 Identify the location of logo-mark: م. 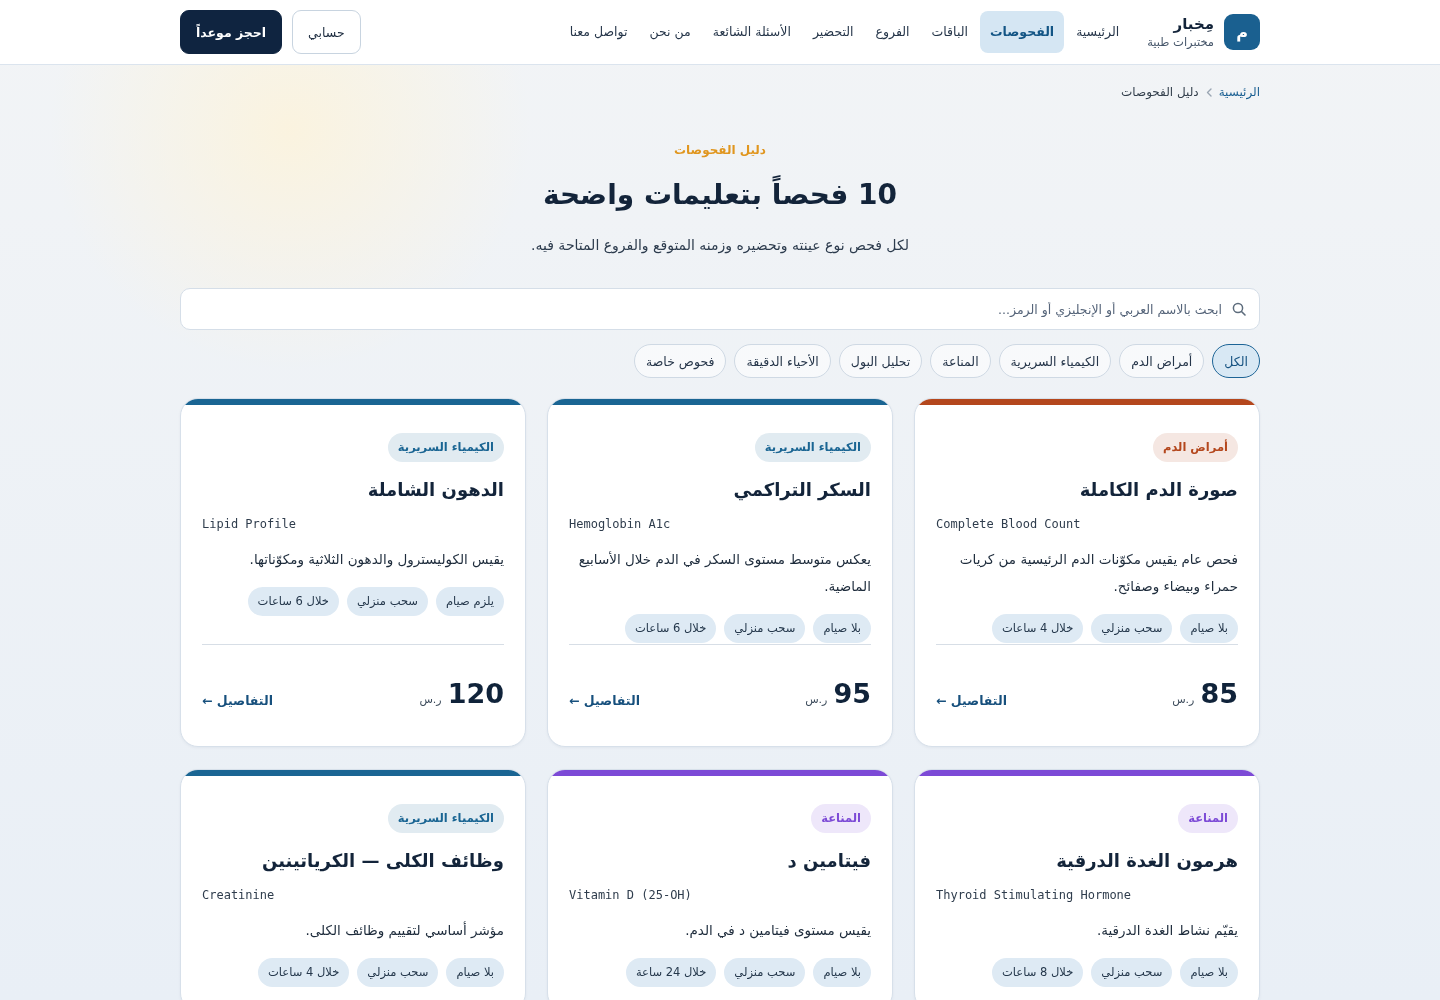
(1242, 32).